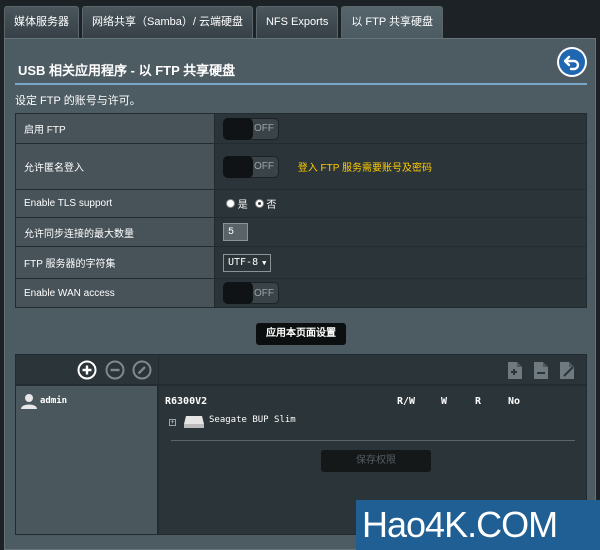  I want to click on perm-col-r: R, so click(478, 401).